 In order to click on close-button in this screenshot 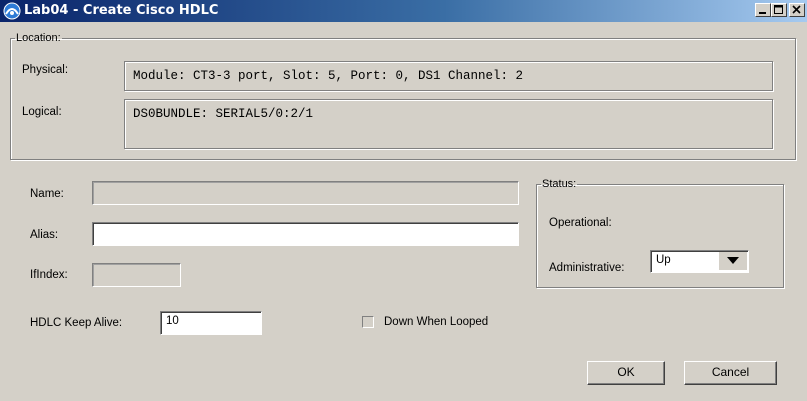, I will do `click(797, 10)`.